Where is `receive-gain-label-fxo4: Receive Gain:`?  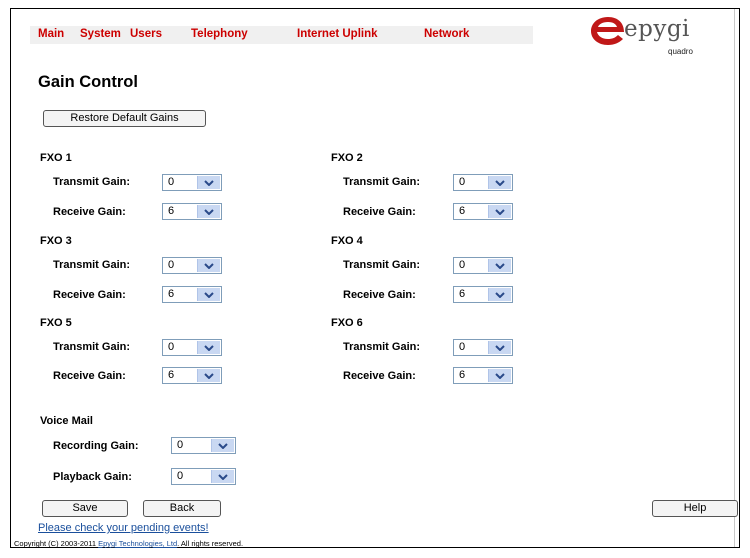
receive-gain-label-fxo4: Receive Gain: is located at coordinates (379, 295).